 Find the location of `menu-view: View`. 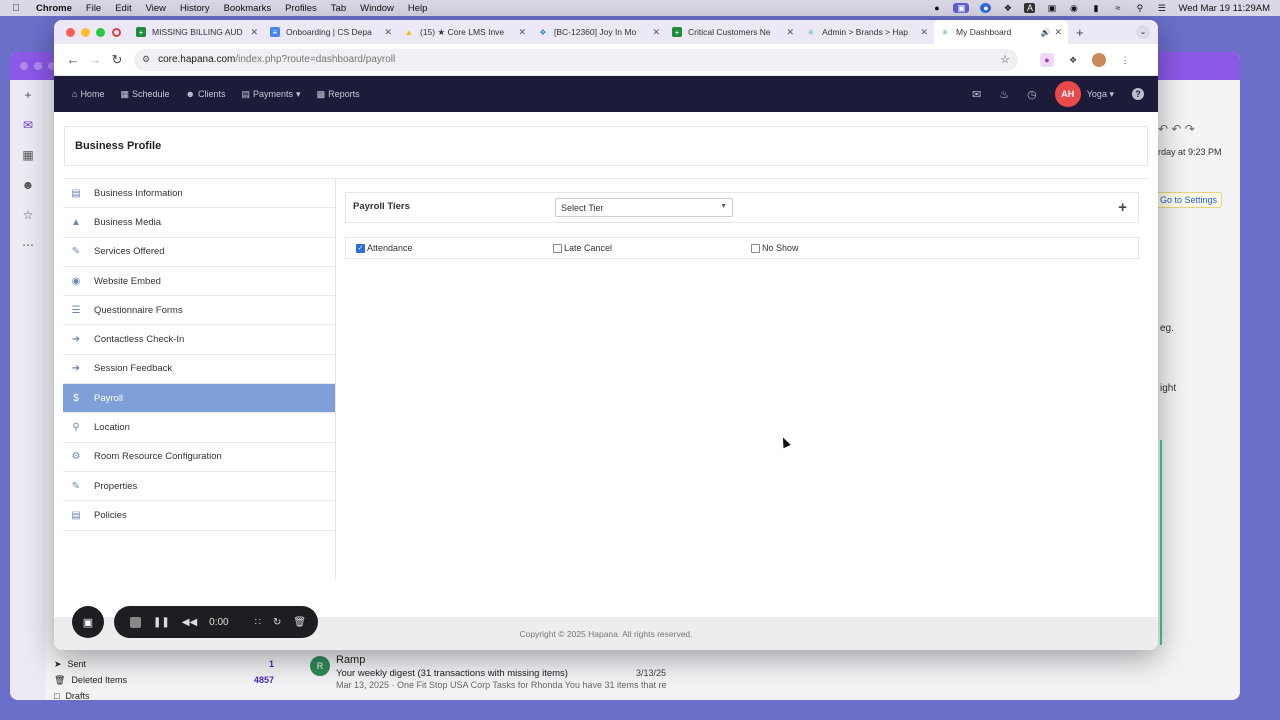

menu-view: View is located at coordinates (156, 8).